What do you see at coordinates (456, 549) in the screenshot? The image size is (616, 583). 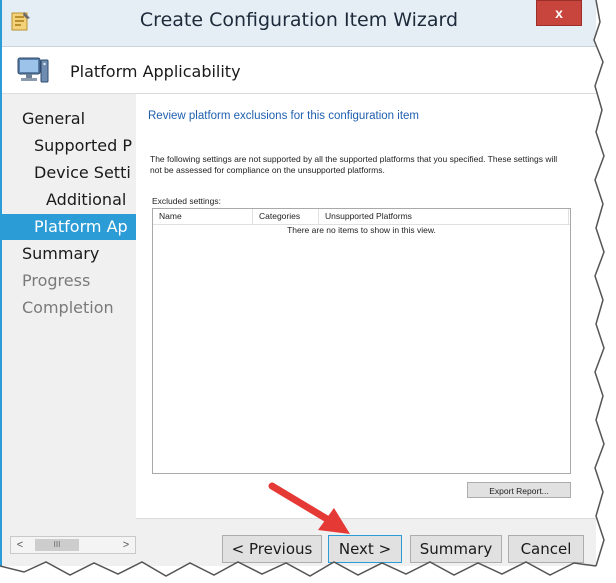 I see `summary-button: Summary` at bounding box center [456, 549].